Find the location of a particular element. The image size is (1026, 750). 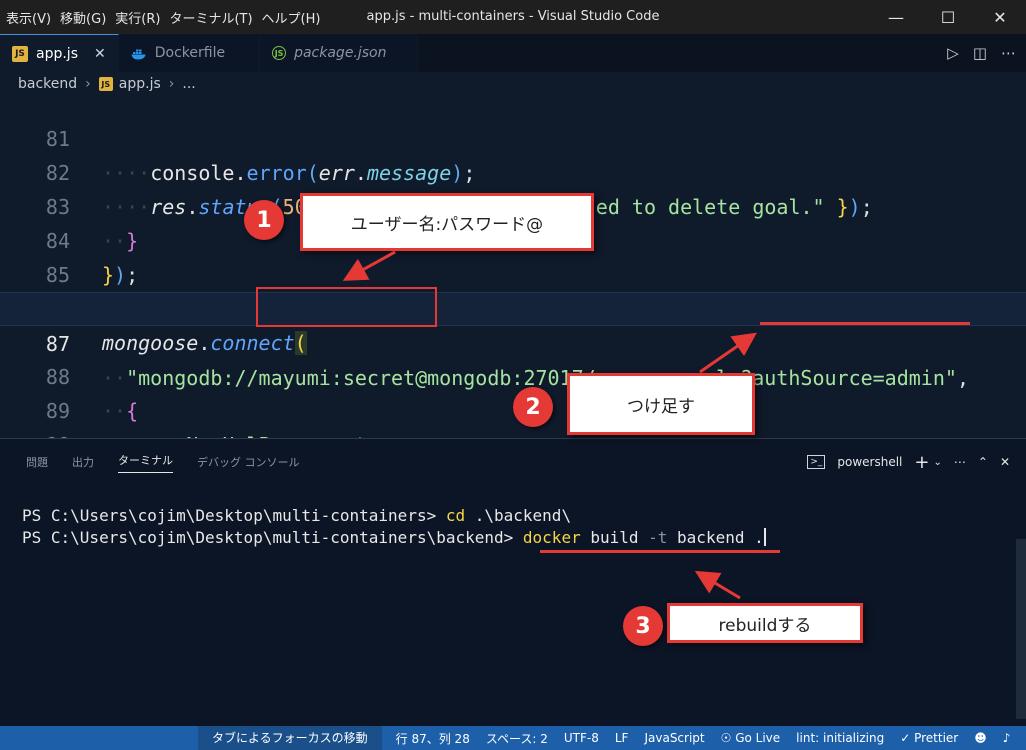

callout-3: rebuildする is located at coordinates (765, 623).